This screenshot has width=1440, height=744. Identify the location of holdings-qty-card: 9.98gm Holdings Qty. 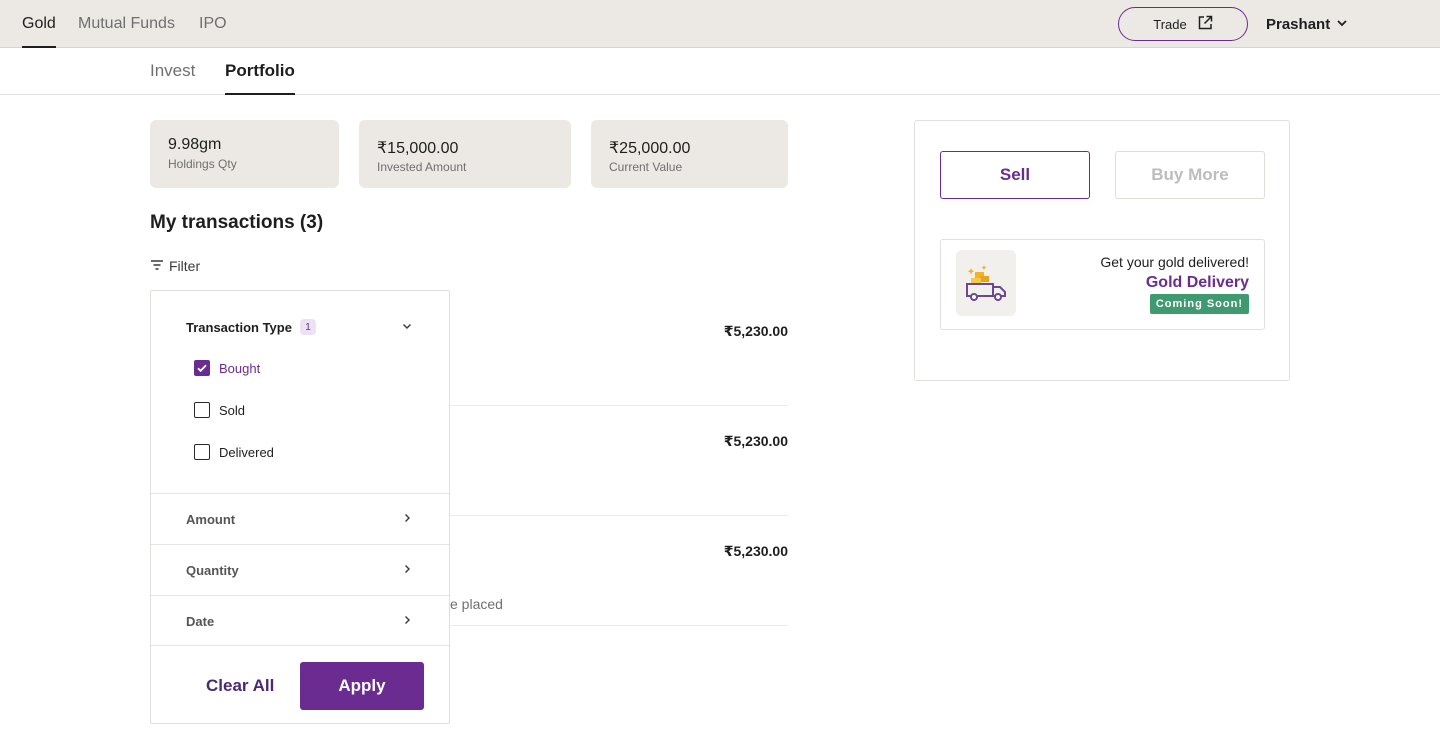
(244, 154).